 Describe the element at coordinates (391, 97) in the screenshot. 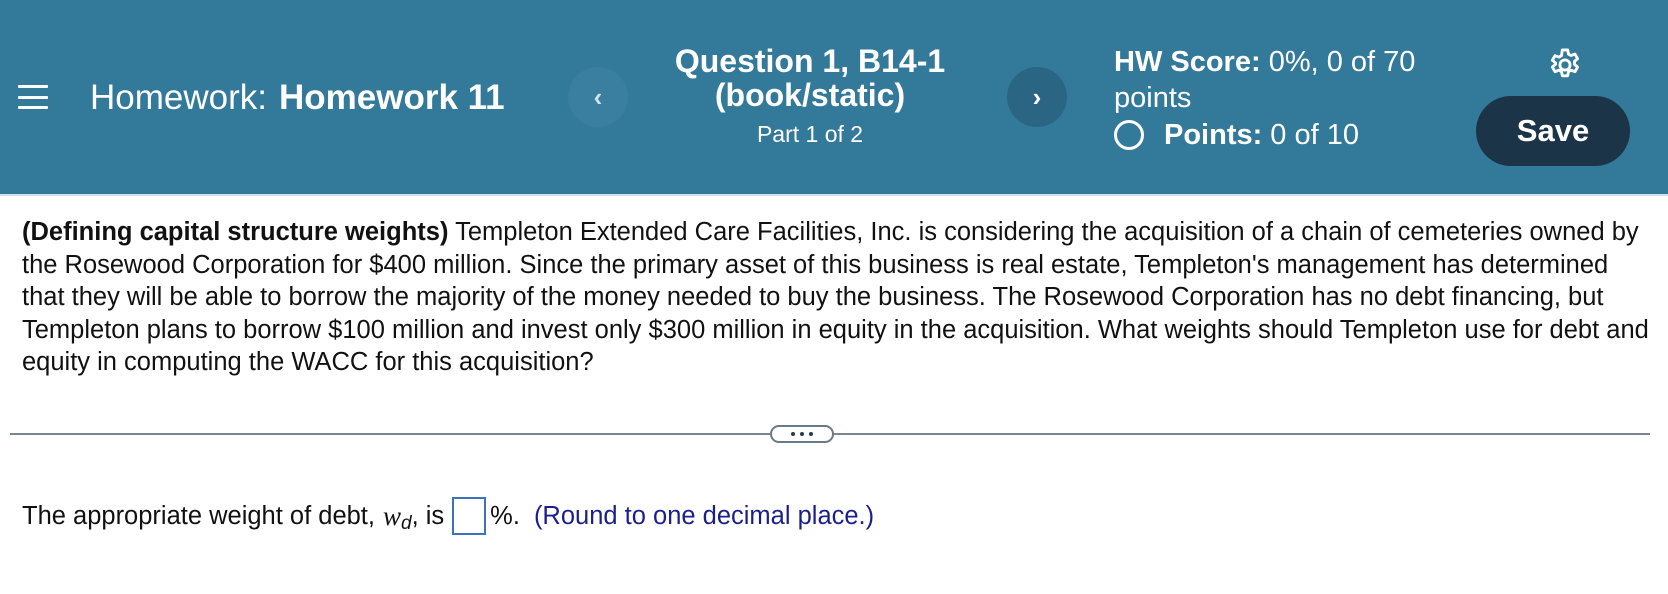

I see `homework-name: Homework 11` at that location.